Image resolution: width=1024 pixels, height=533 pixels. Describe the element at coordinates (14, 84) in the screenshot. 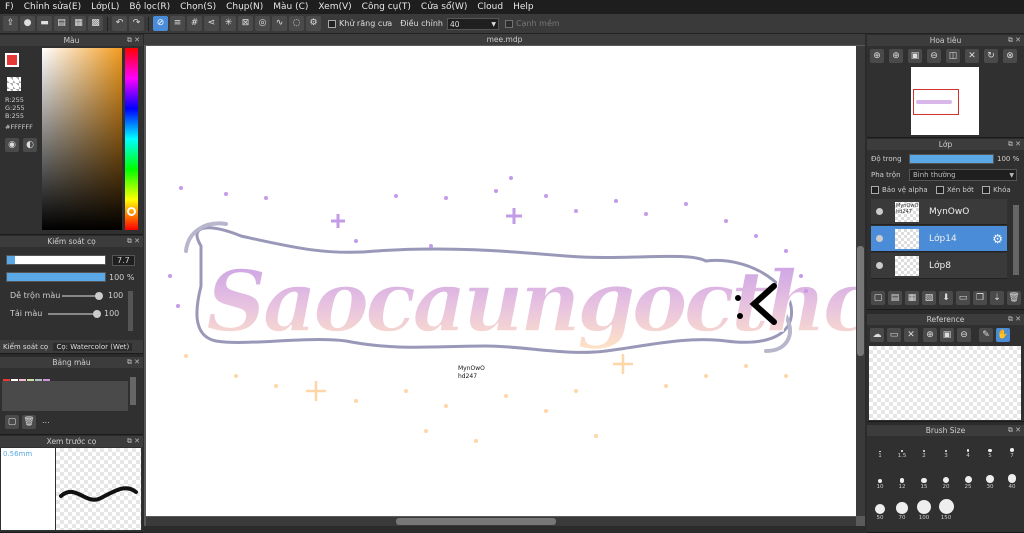

I see `transparent-color-swatch` at that location.